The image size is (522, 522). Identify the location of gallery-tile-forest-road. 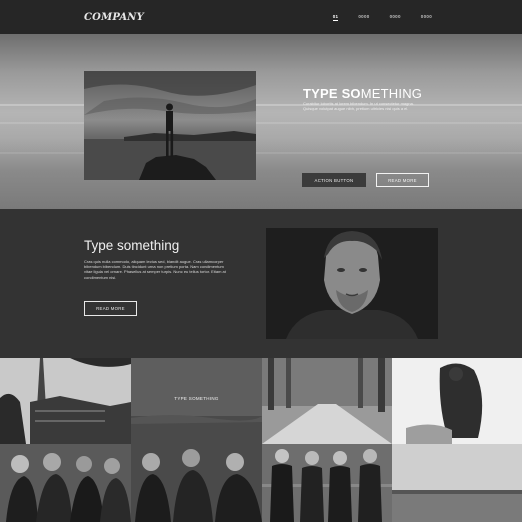
(327, 401).